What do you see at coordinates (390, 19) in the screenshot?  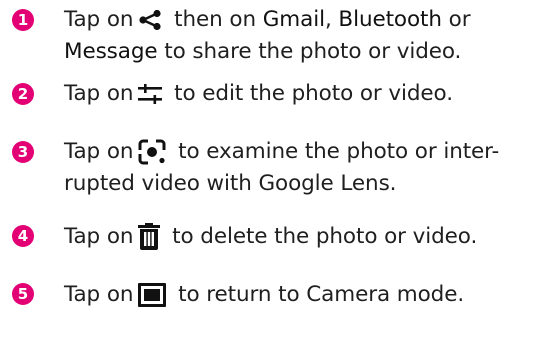 I see `option-bluetooth: Bluetooth` at bounding box center [390, 19].